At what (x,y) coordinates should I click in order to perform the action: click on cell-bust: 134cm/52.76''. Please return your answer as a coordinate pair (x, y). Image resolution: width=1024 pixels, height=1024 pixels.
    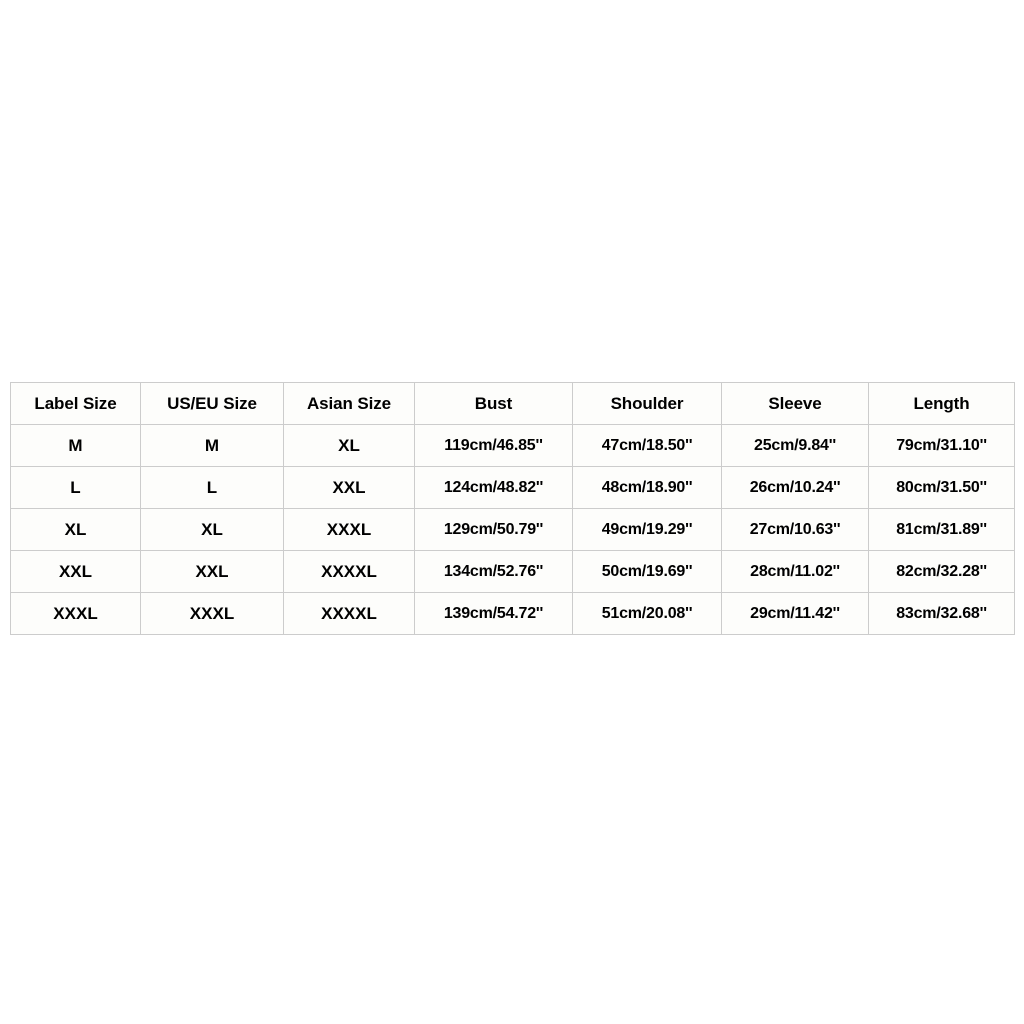
    Looking at the image, I should click on (493, 571).